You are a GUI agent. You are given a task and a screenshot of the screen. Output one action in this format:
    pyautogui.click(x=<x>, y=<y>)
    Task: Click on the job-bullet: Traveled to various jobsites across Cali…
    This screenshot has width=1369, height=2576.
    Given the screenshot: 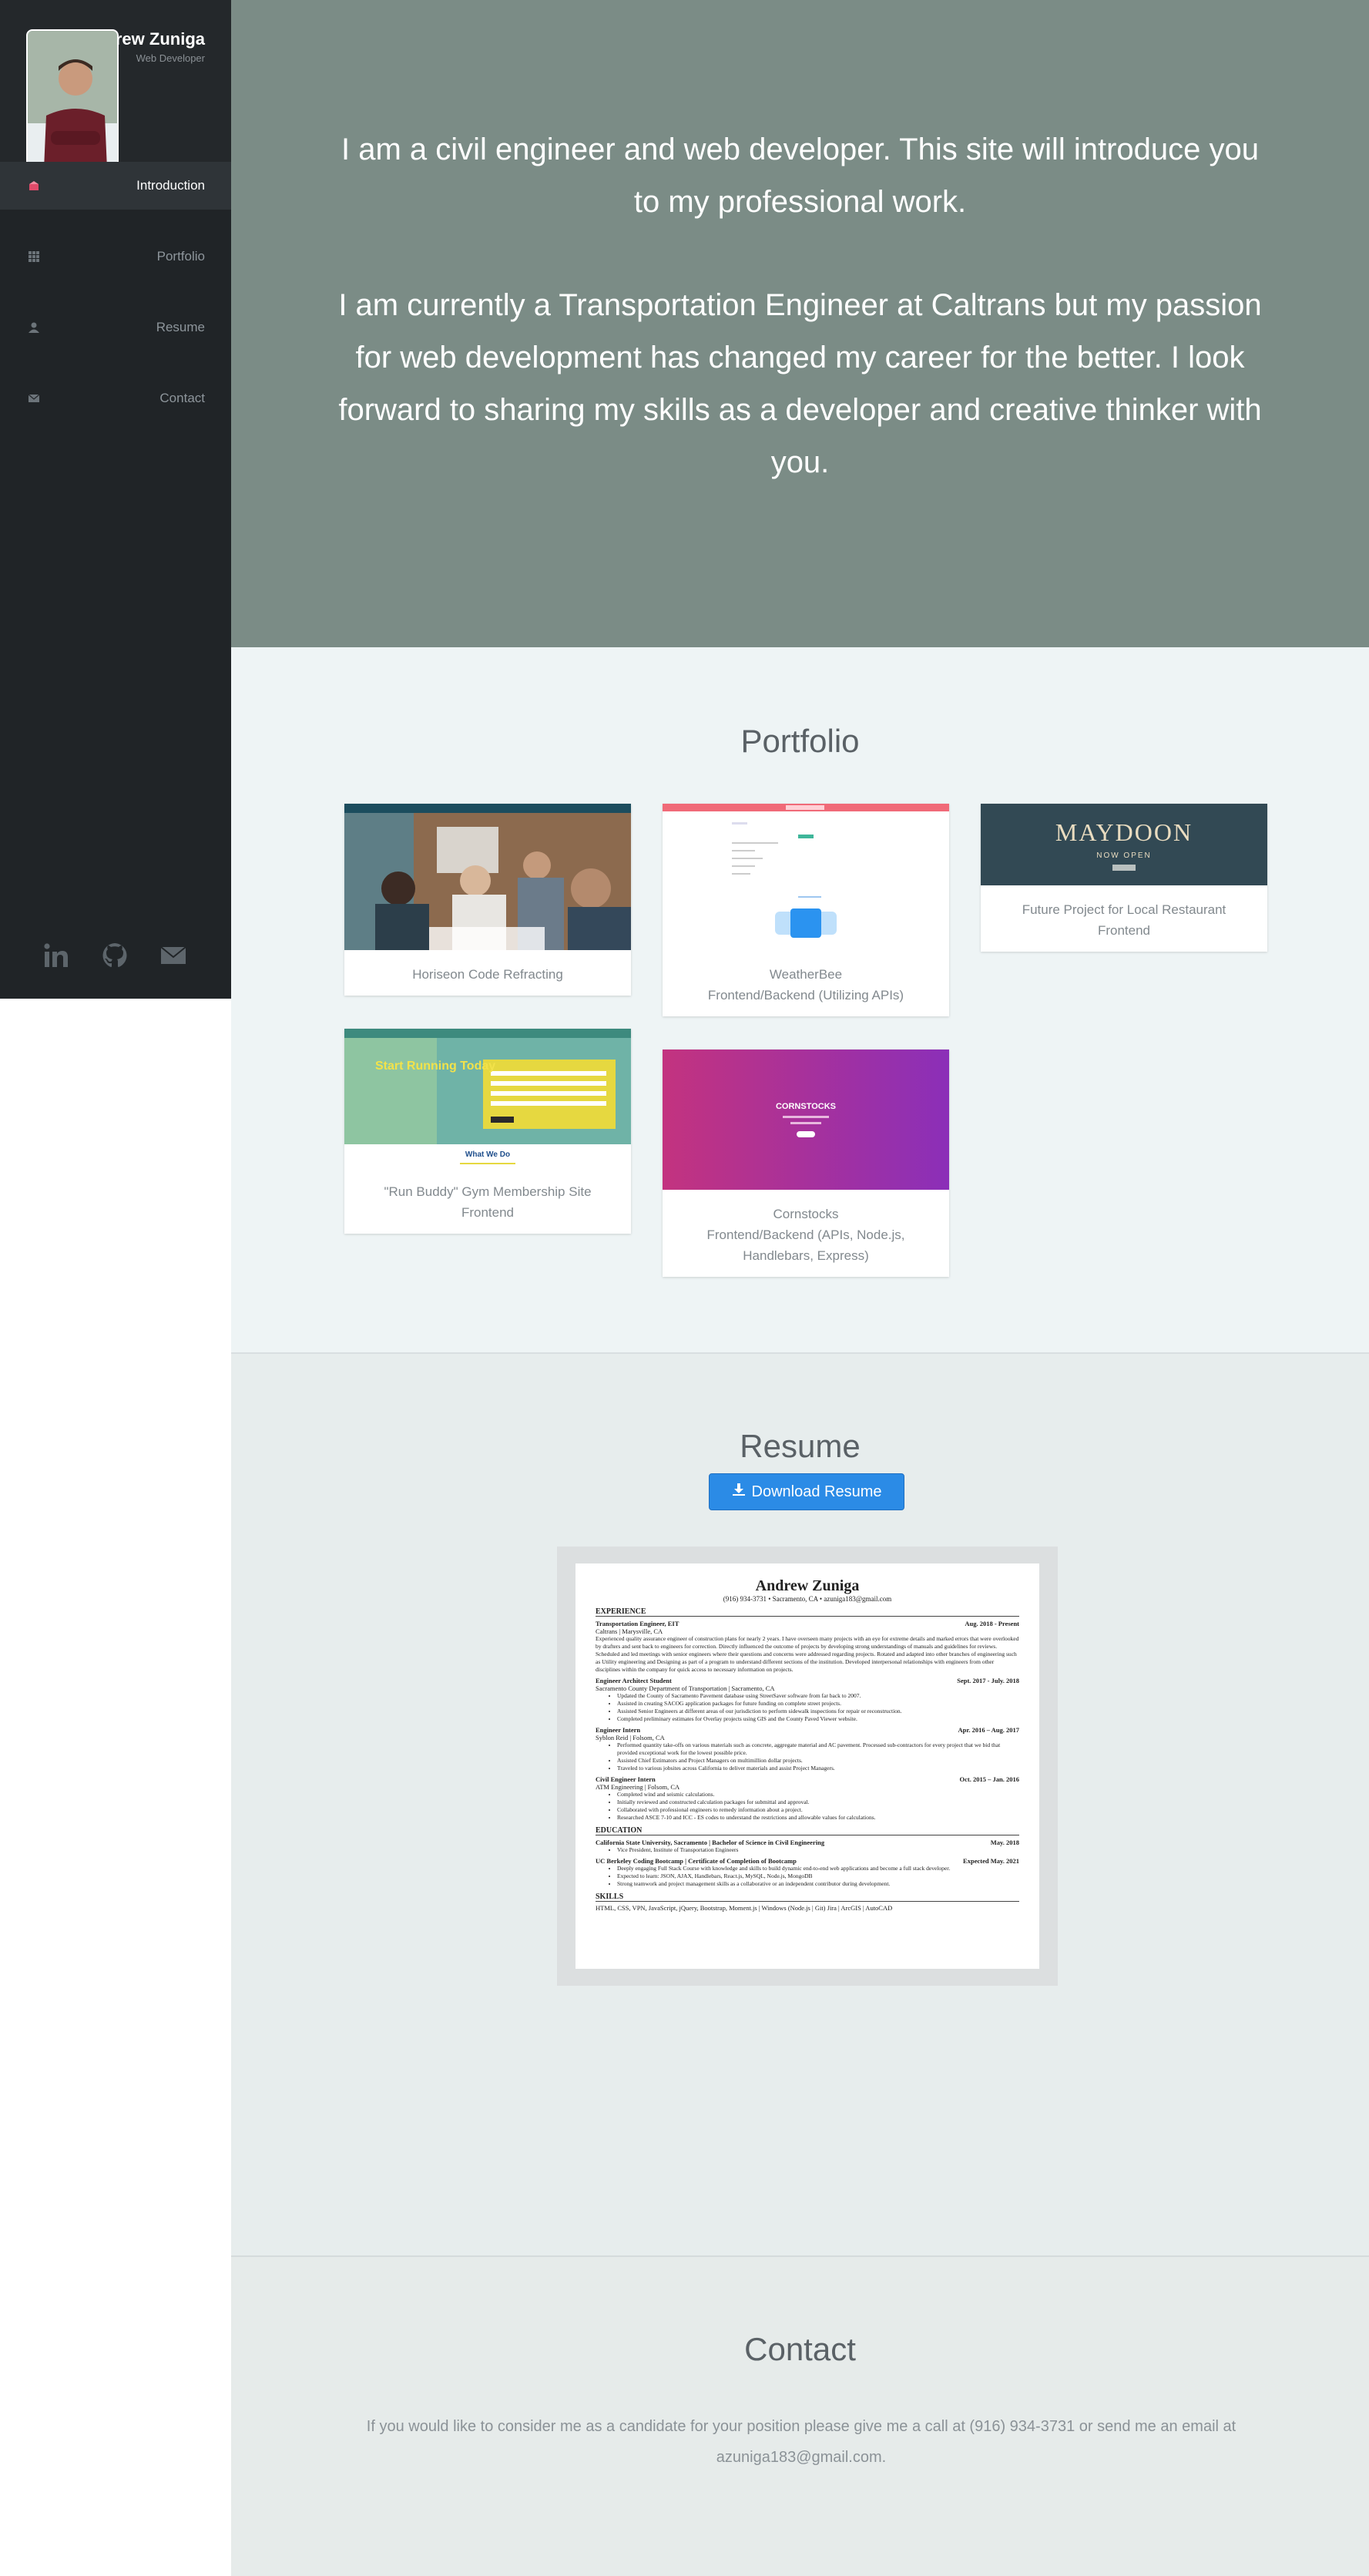 What is the action you would take?
    pyautogui.click(x=818, y=1768)
    